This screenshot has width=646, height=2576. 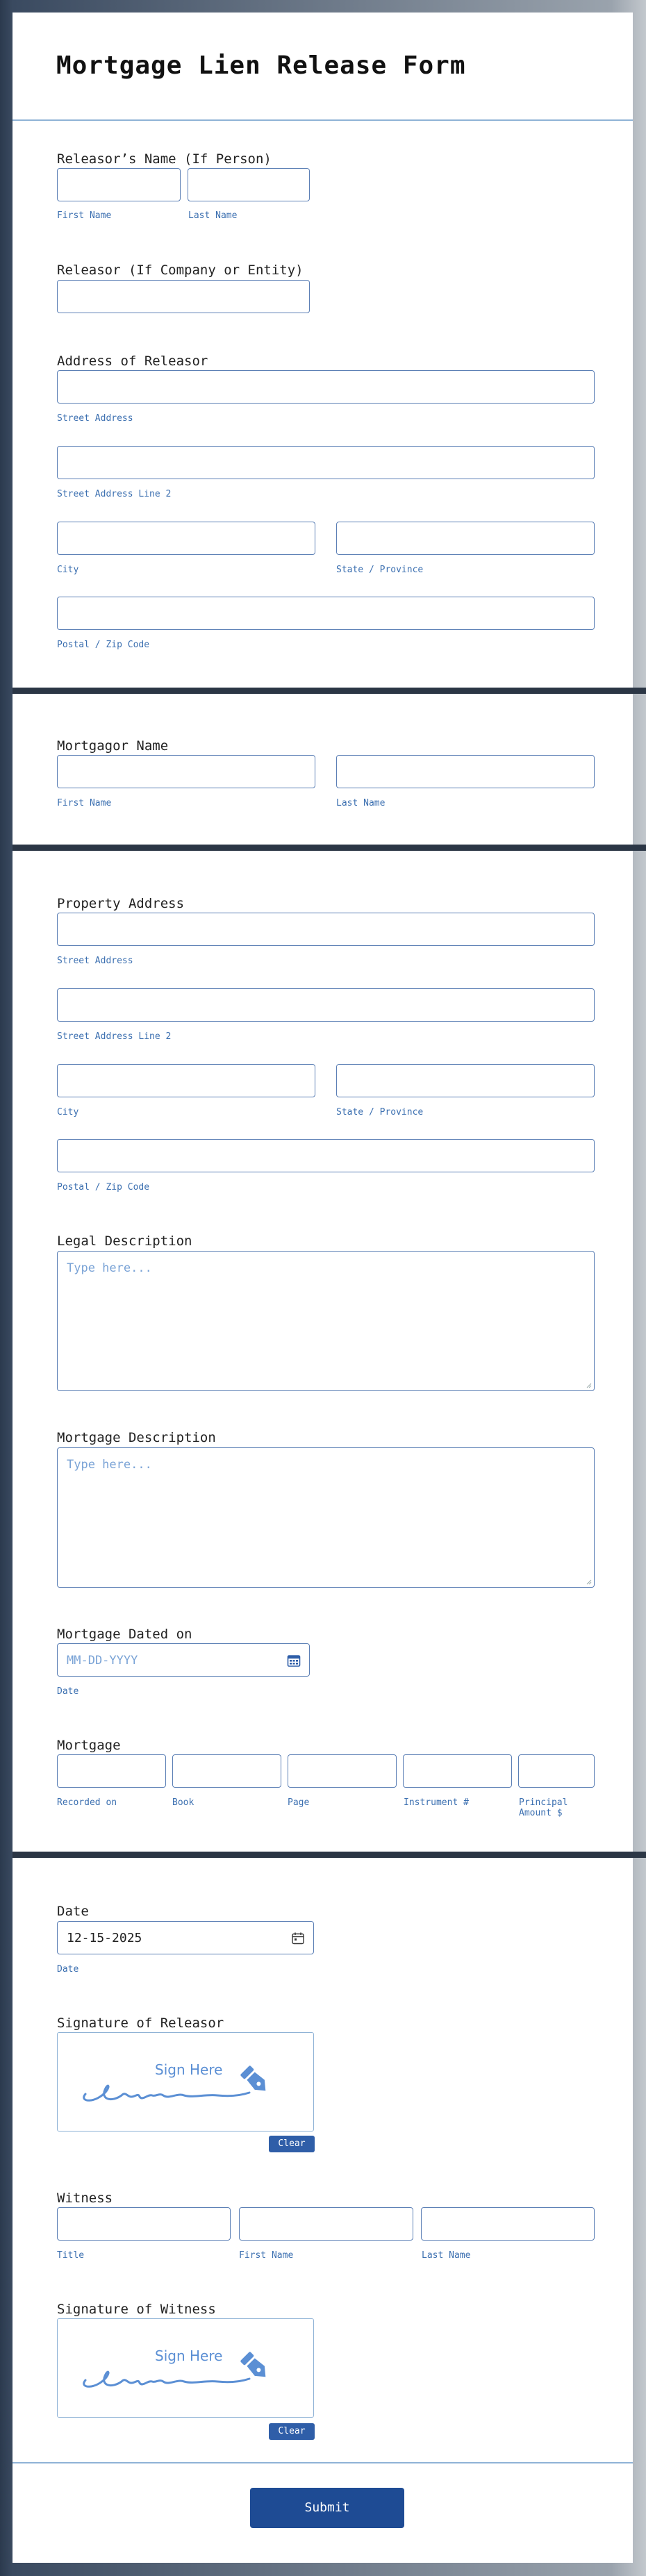 I want to click on property-address-label: Property Address, so click(x=121, y=903).